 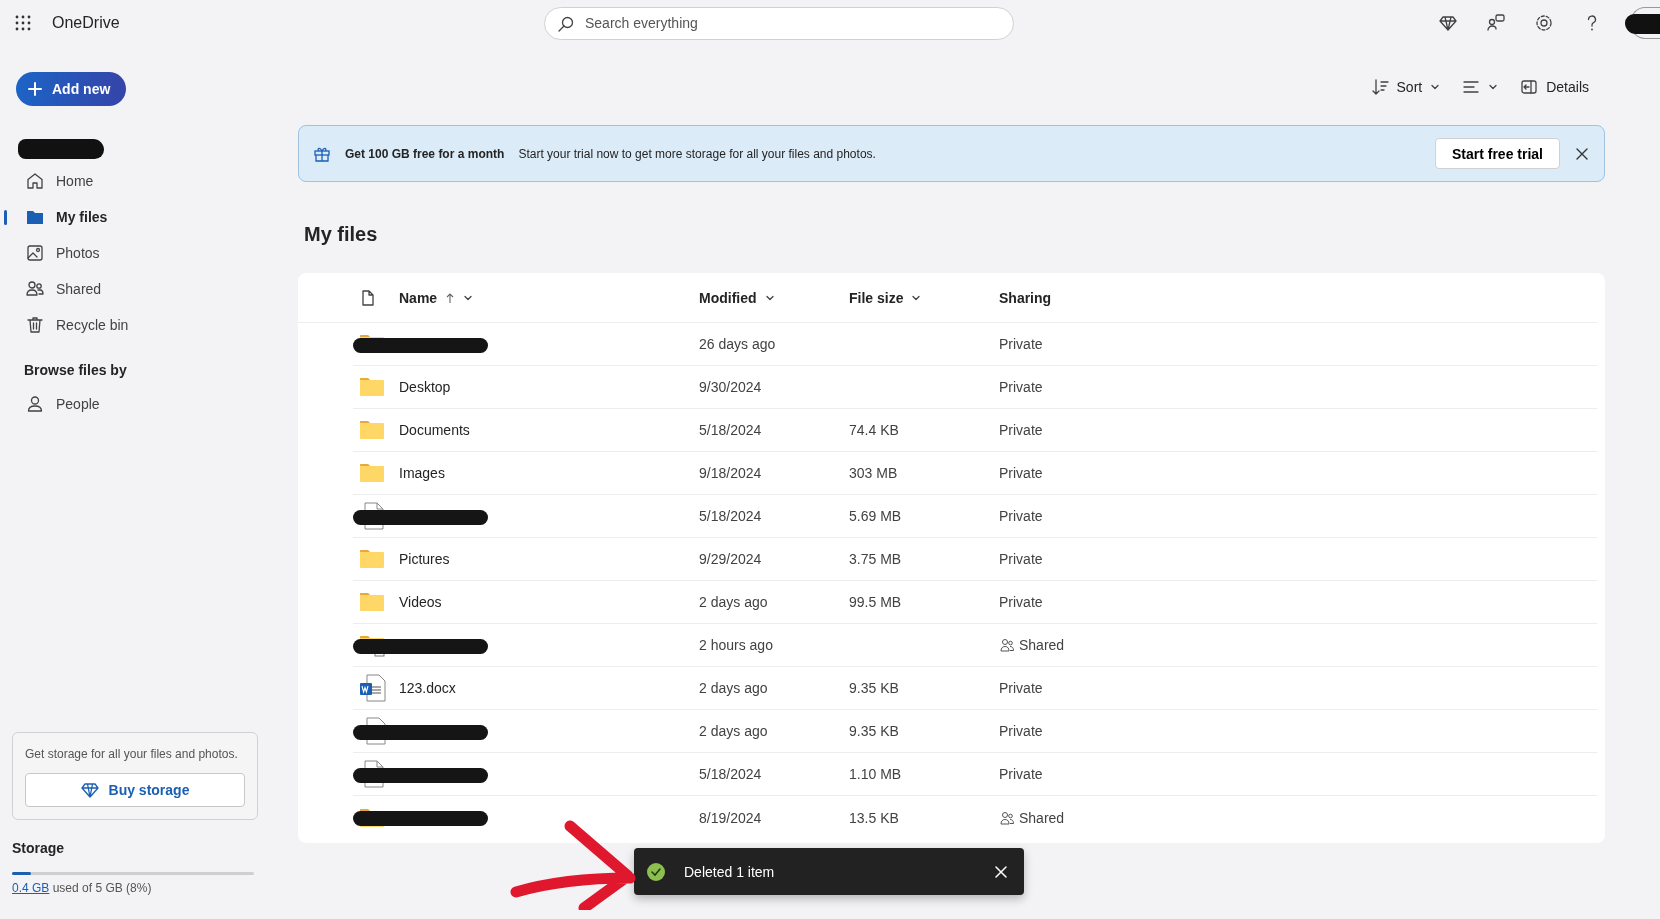 I want to click on file-name: Pictures, so click(x=424, y=559).